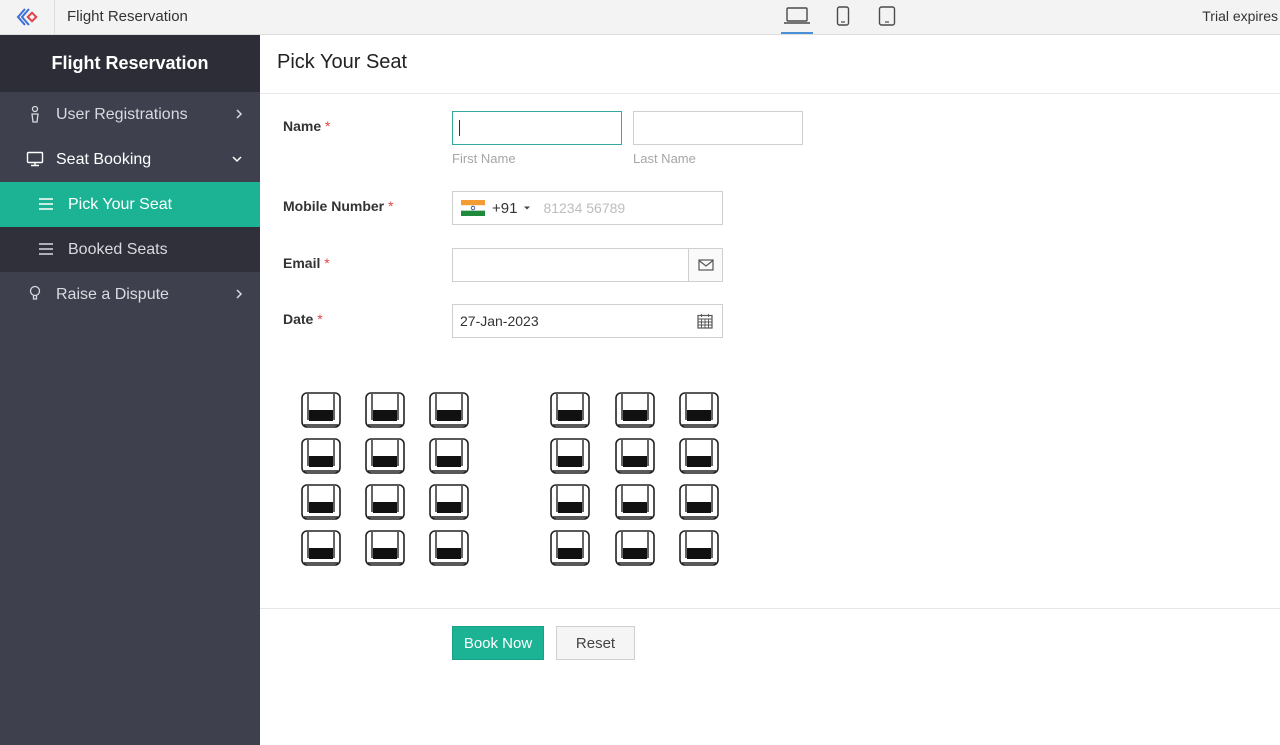 Image resolution: width=1280 pixels, height=745 pixels. What do you see at coordinates (459, 128) in the screenshot?
I see `text-caret` at bounding box center [459, 128].